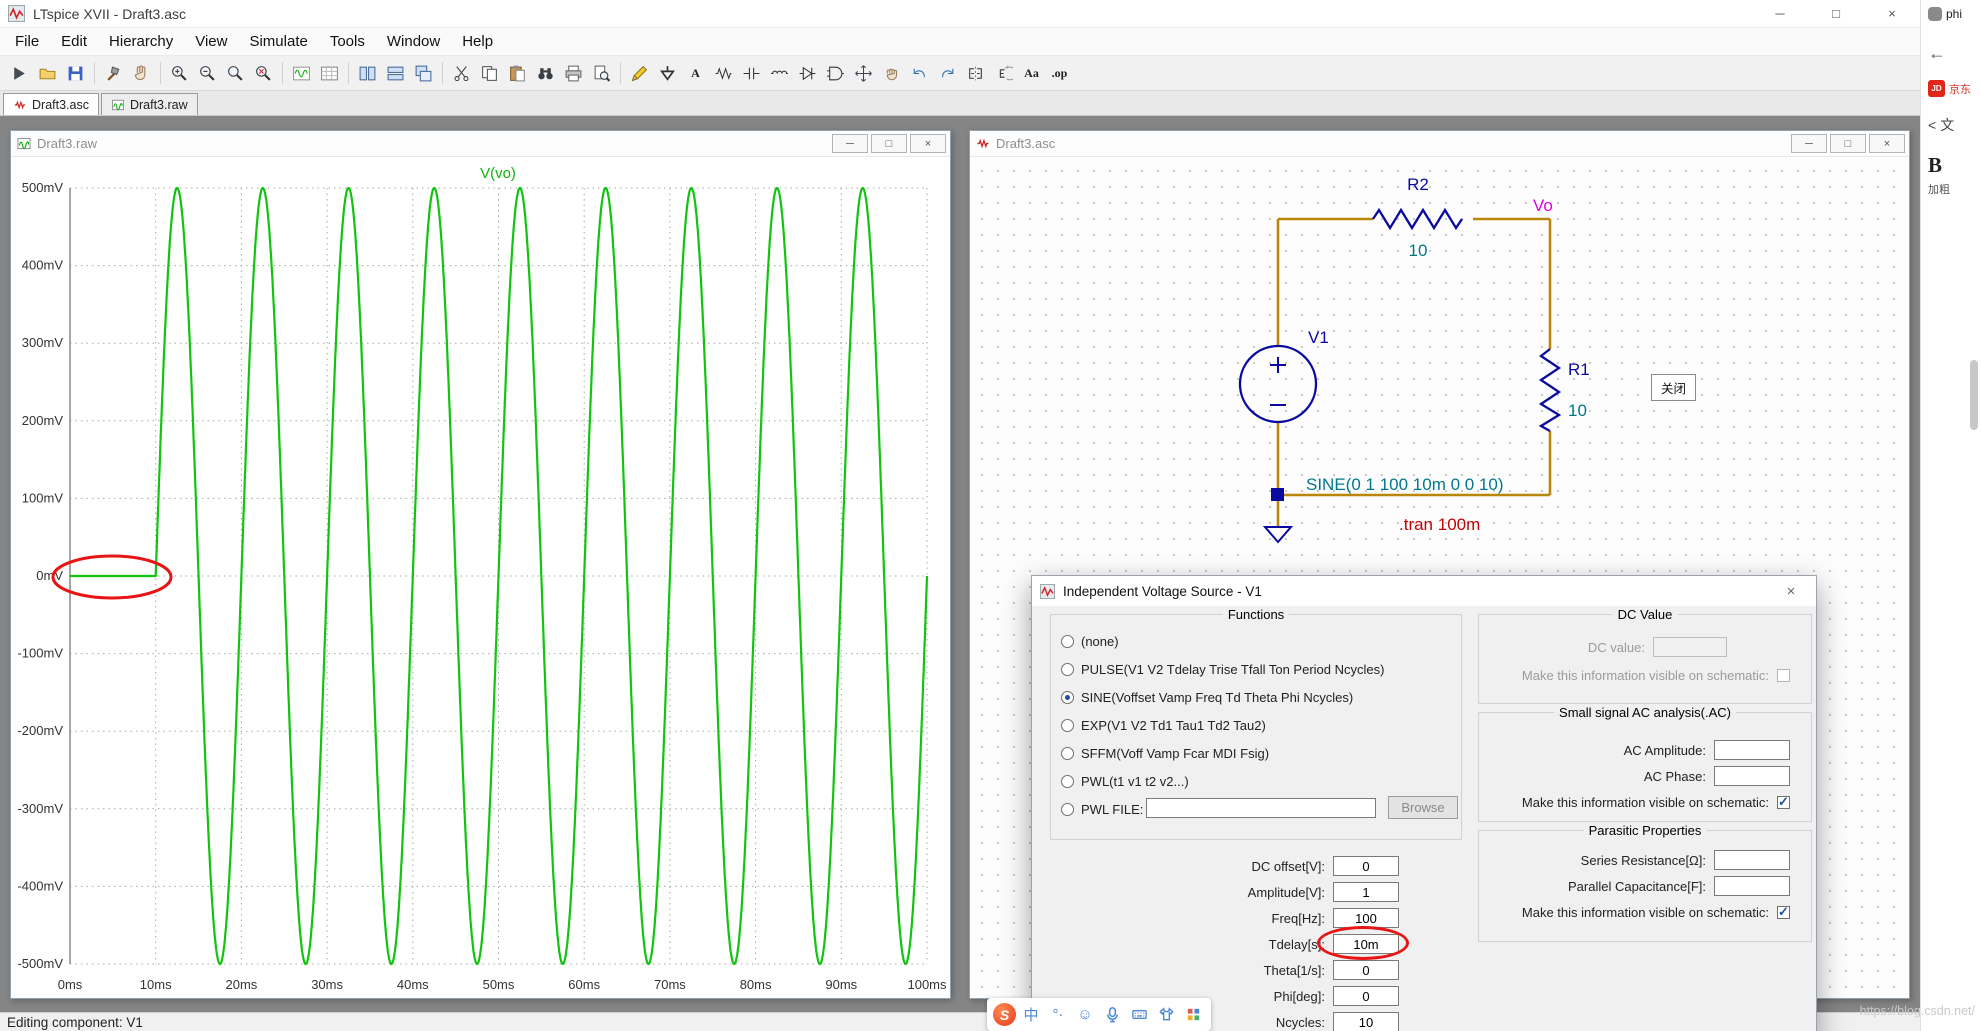 This screenshot has width=1981, height=1031. Describe the element at coordinates (1417, 219) in the screenshot. I see `resistor-r2` at that location.